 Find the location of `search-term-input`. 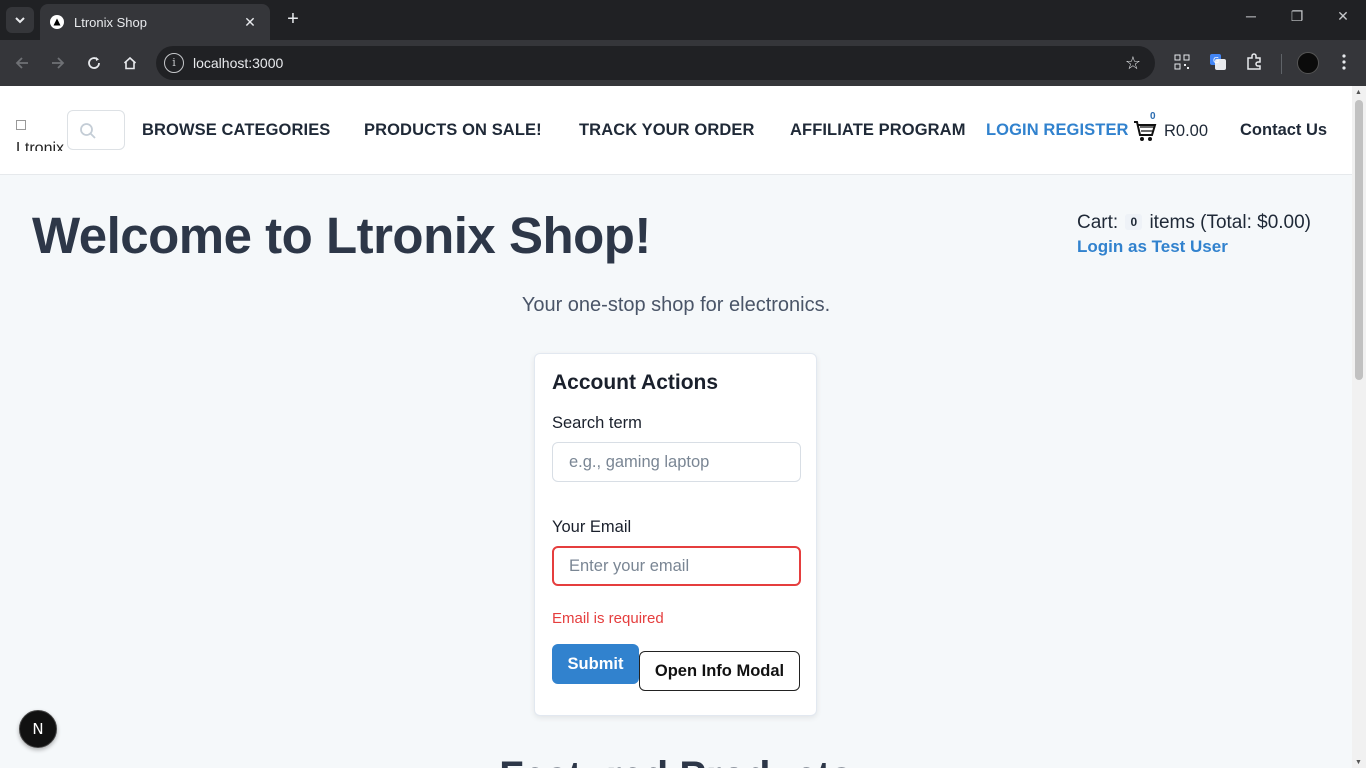

search-term-input is located at coordinates (676, 462).